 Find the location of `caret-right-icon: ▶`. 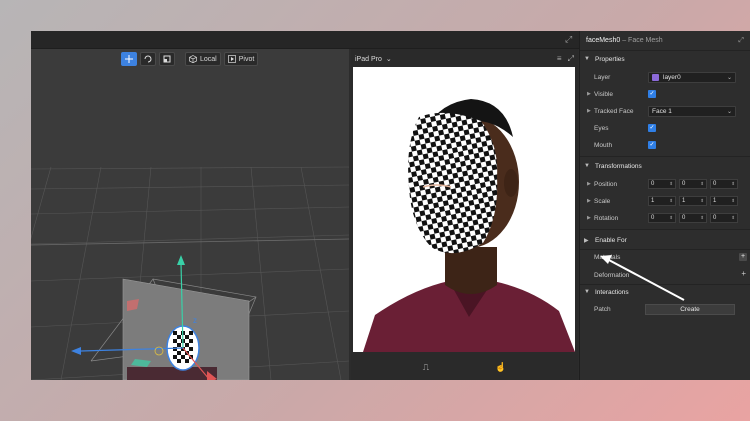

caret-right-icon: ▶ is located at coordinates (586, 240).